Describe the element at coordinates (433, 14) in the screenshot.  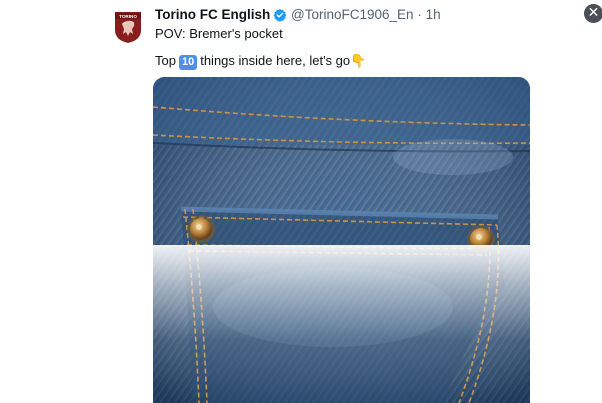
I see `timestamp: 1h` at that location.